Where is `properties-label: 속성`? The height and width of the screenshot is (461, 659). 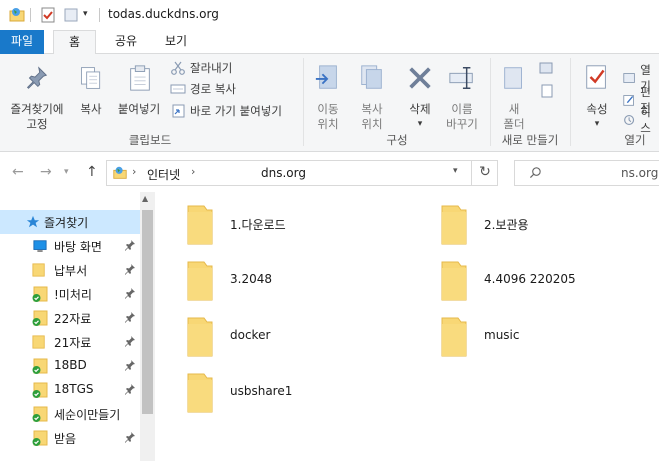
properties-label: 속성 is located at coordinates (597, 109).